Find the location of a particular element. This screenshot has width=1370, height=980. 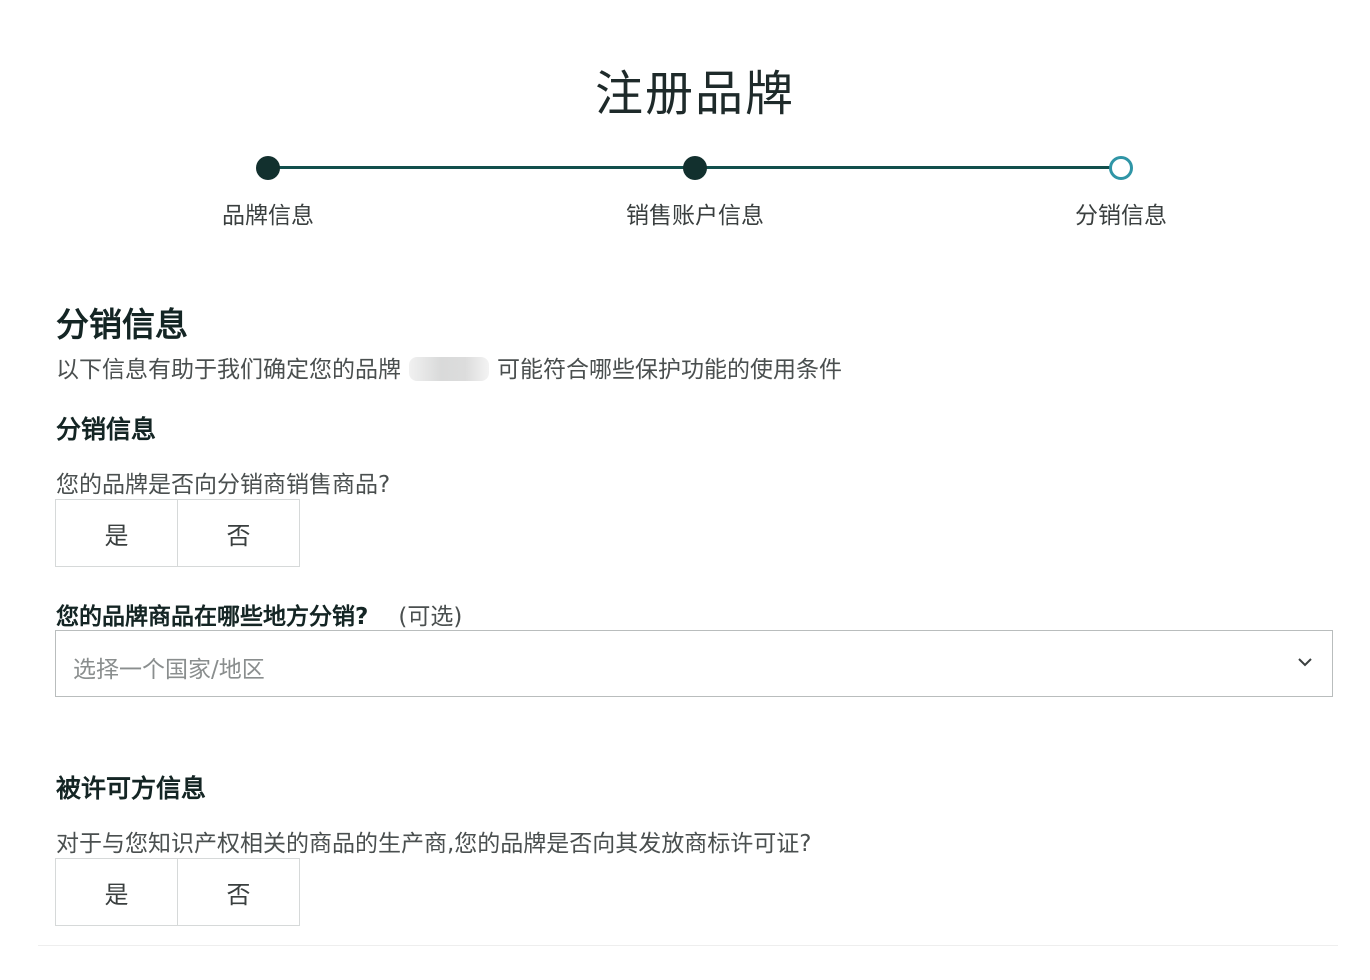

chevron-down-icon is located at coordinates (1305, 662).